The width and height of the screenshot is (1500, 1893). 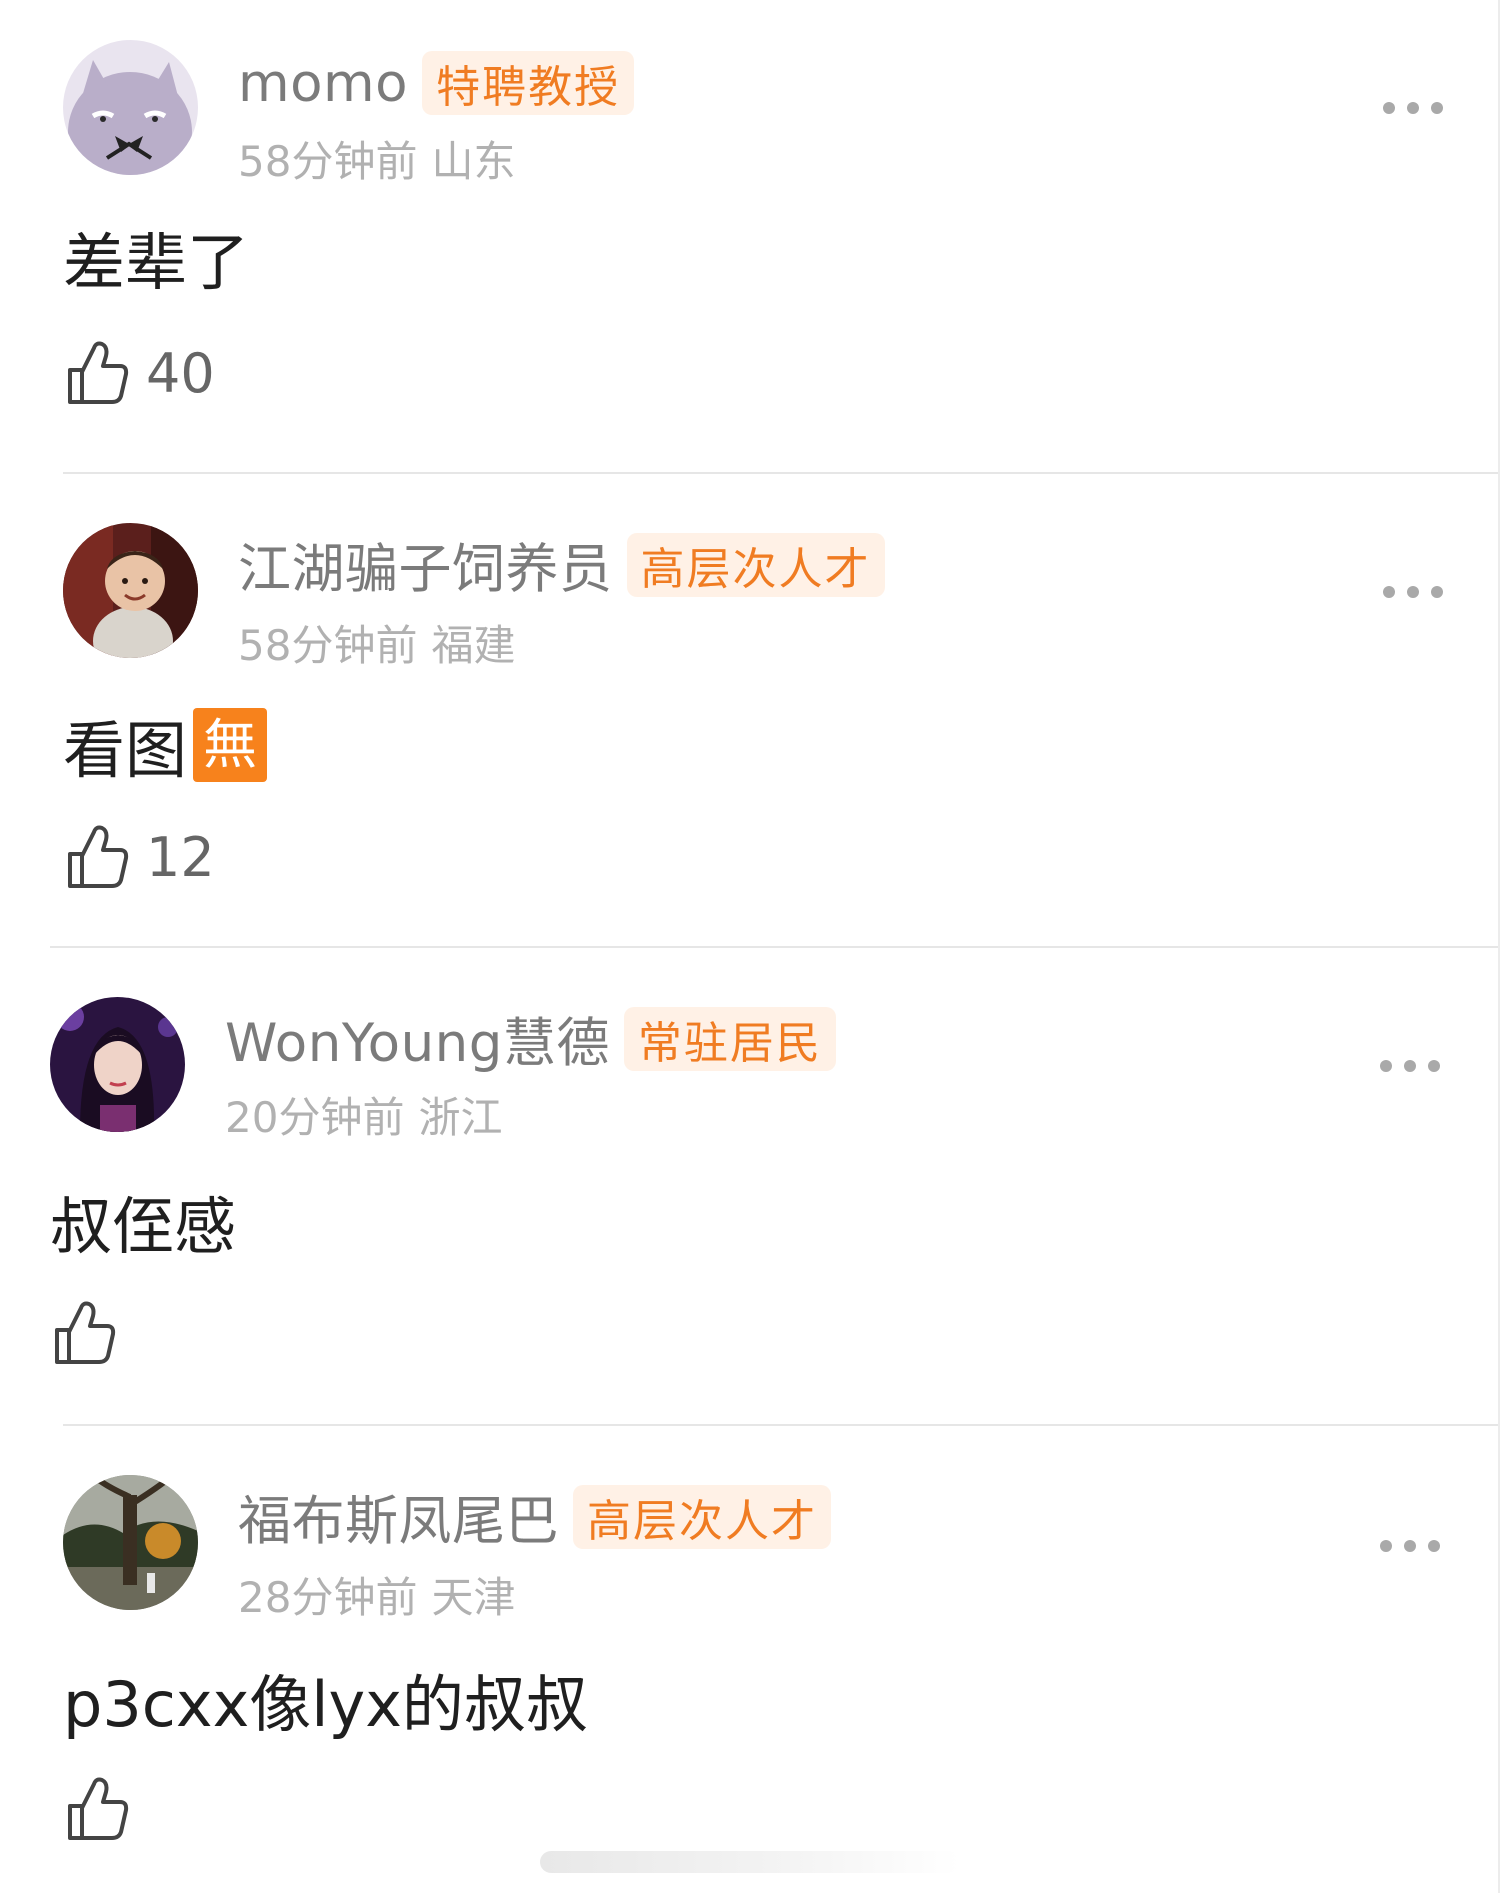 I want to click on idol-photo-avatar-icon, so click(x=117, y=1064).